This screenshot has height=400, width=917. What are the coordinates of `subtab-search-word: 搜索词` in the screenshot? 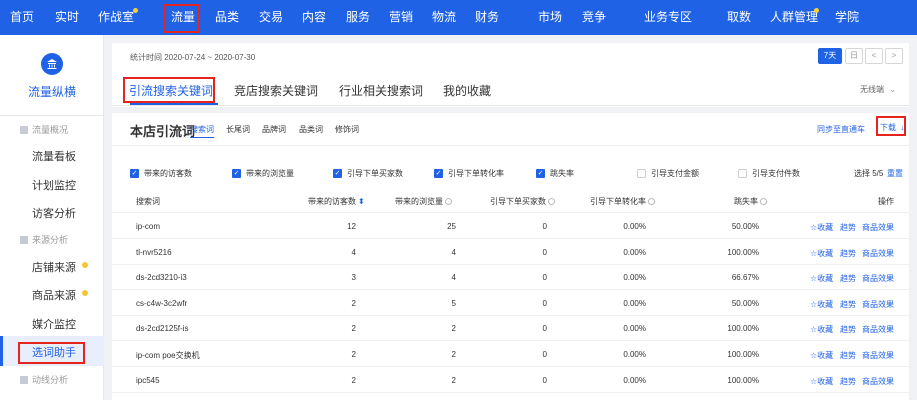 It's located at (202, 131).